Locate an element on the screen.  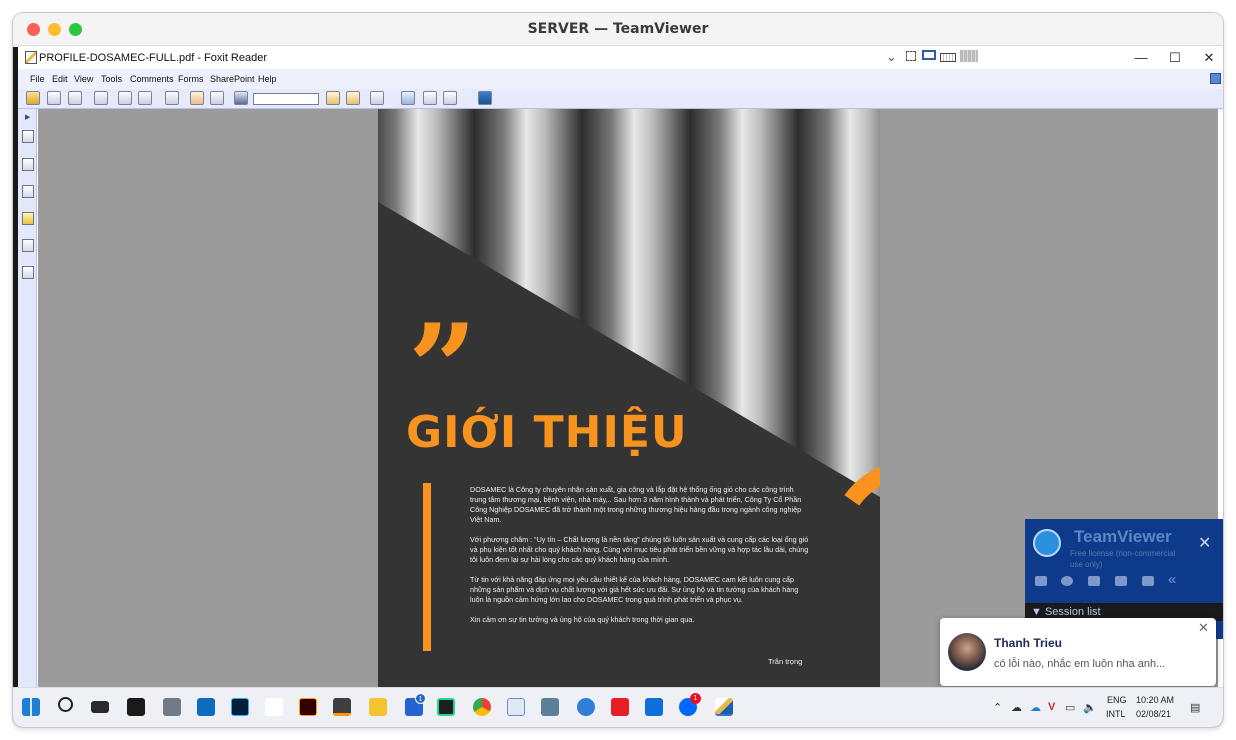
illustrator-icon is located at coordinates (308, 707).